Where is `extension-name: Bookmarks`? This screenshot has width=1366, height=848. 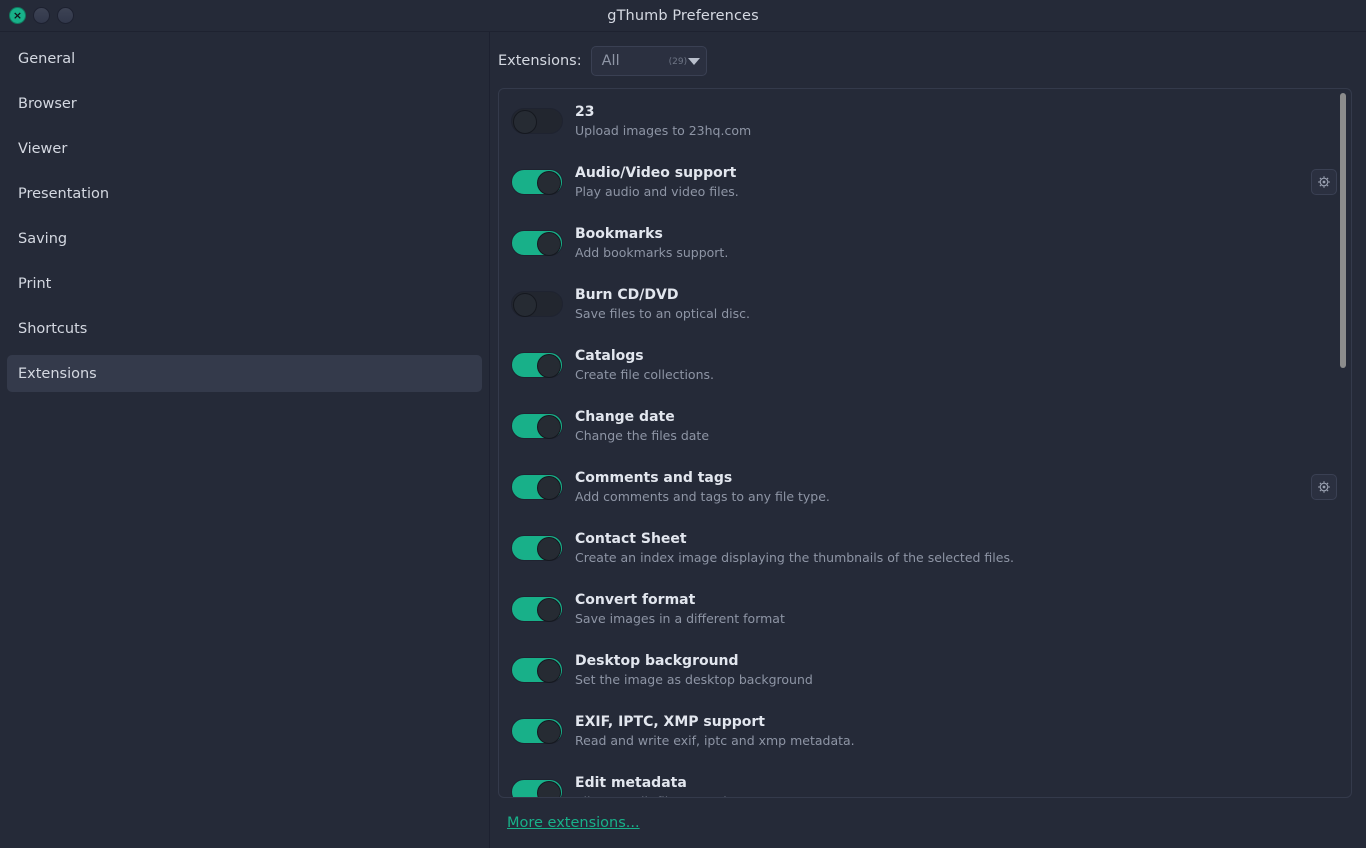 extension-name: Bookmarks is located at coordinates (619, 234).